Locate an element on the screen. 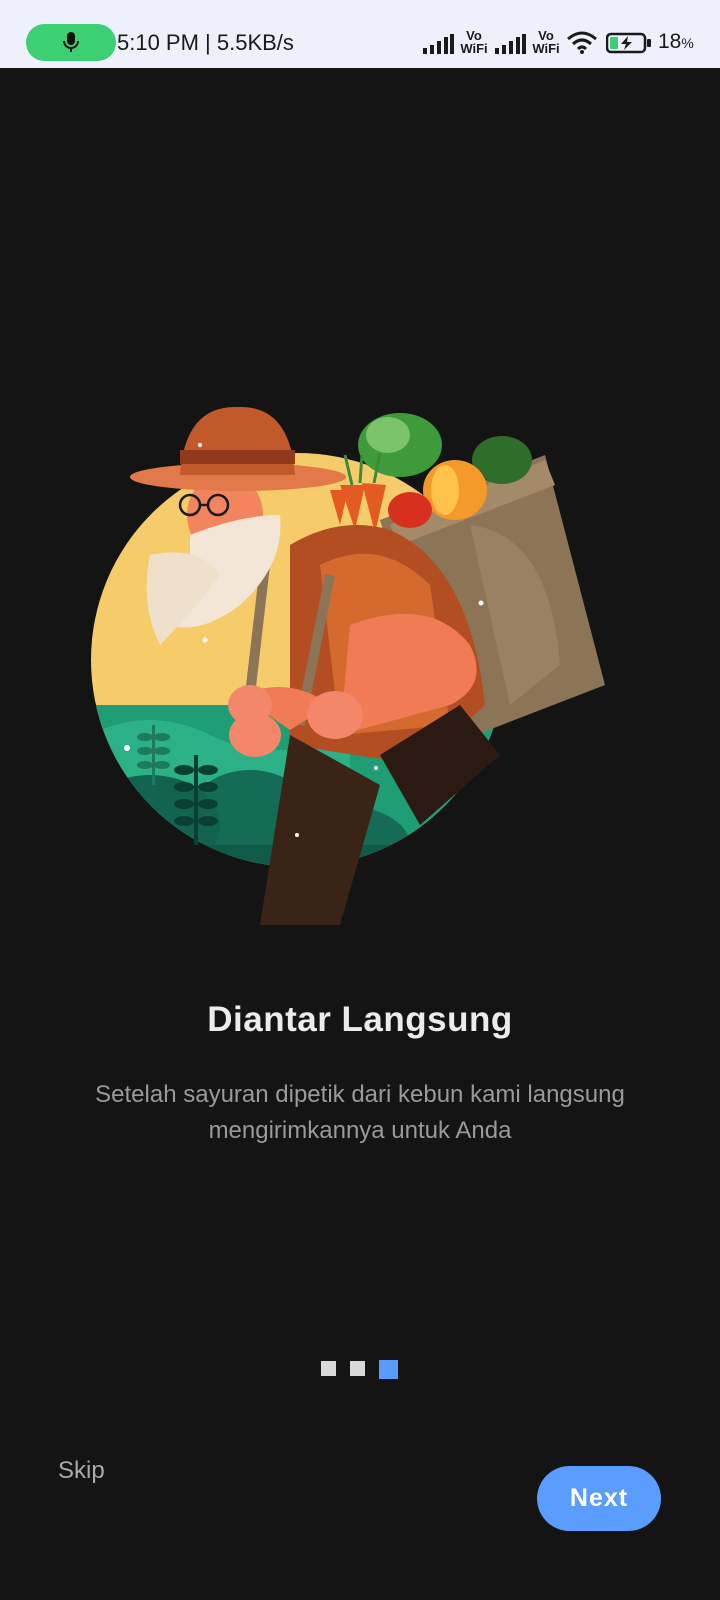 This screenshot has height=1600, width=720. status-time-speed: 5:10 PM | 5.5KB/s is located at coordinates (205, 42).